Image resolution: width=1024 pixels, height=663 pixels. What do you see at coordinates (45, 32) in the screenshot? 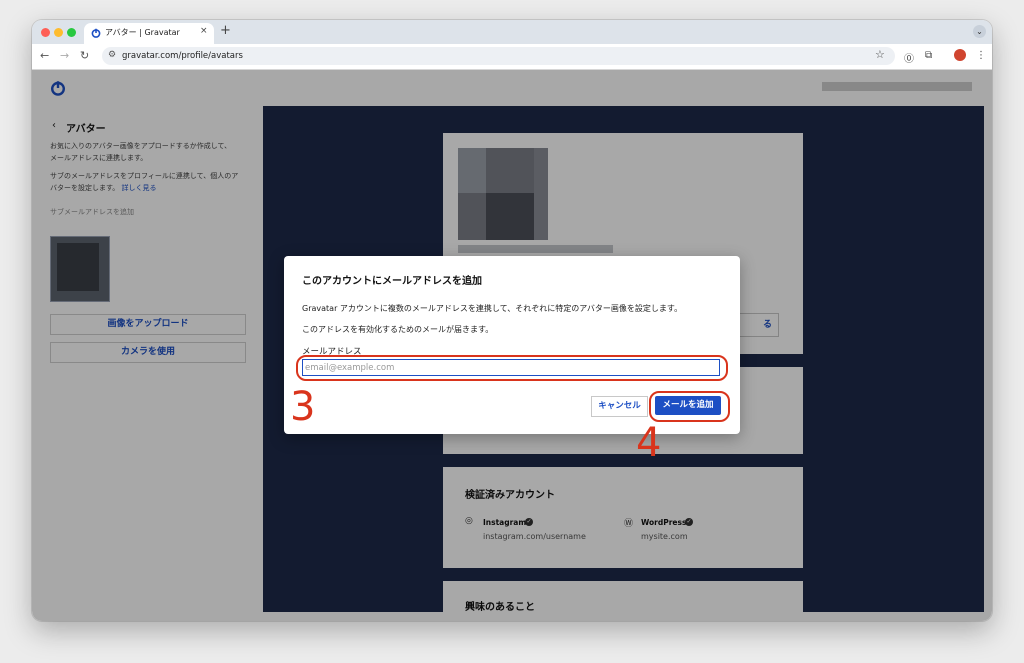
I see `close-window-button` at bounding box center [45, 32].